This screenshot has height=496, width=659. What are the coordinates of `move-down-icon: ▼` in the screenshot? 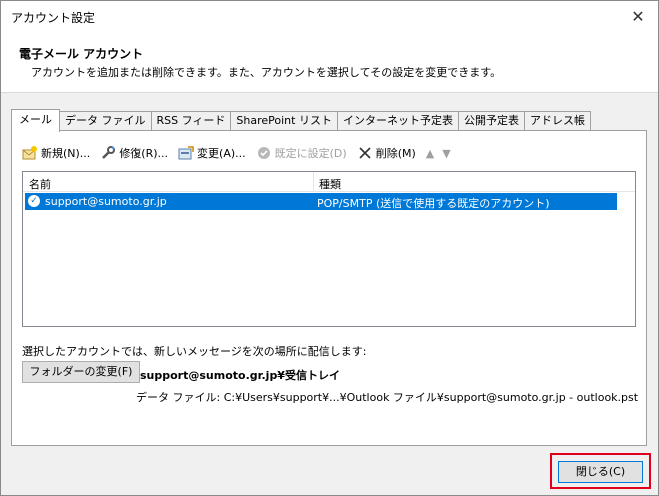 It's located at (446, 153).